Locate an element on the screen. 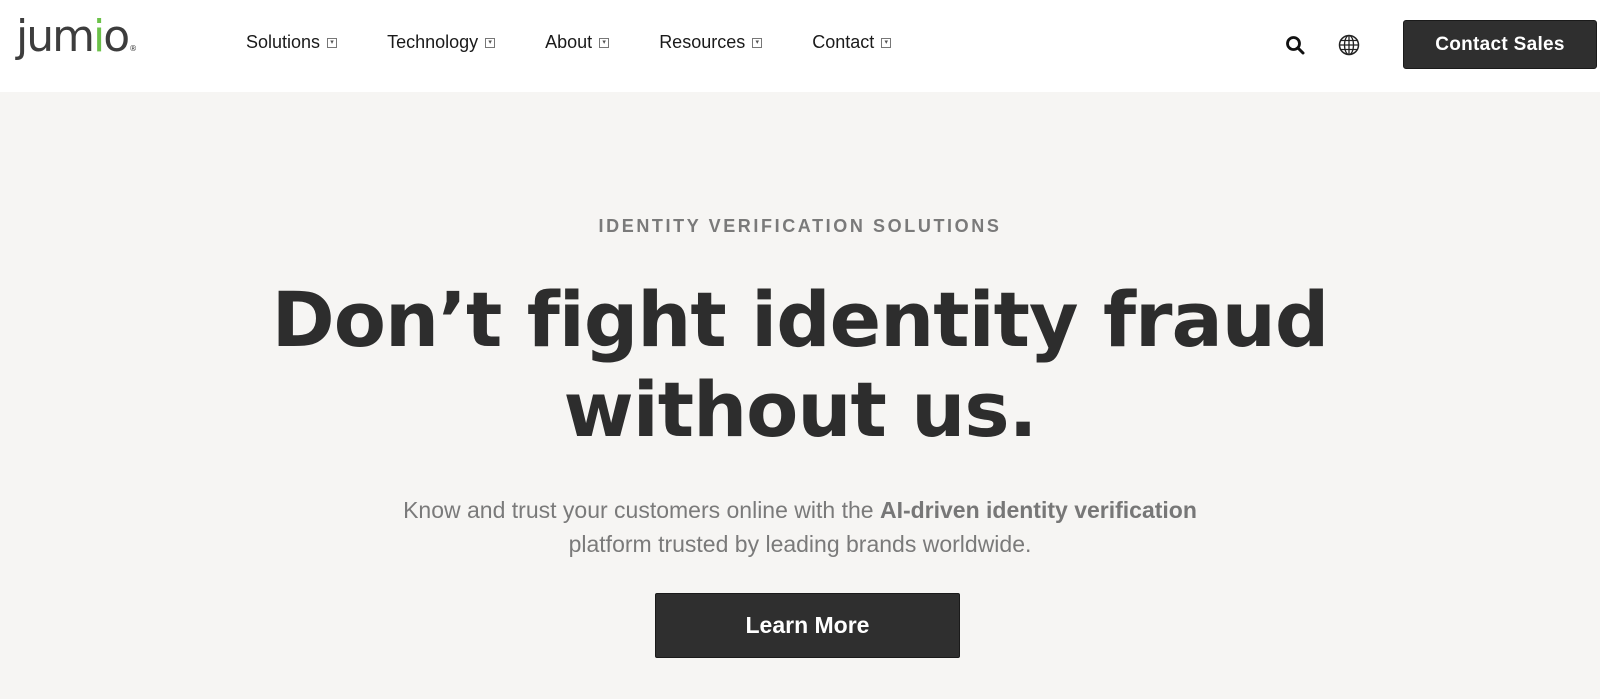  logo-text-prefix: jum is located at coordinates (55, 36).